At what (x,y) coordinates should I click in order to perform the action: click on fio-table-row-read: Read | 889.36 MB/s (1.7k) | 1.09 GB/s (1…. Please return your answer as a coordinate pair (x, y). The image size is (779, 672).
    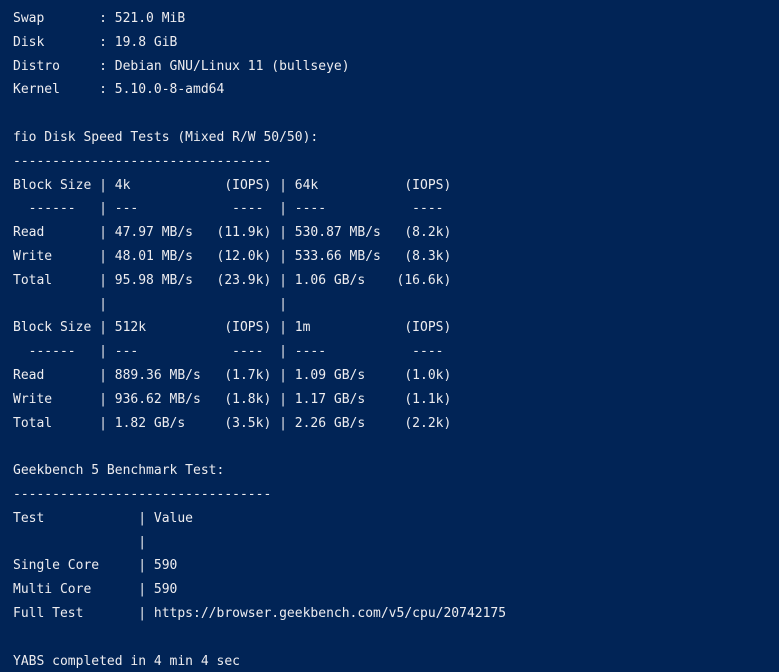
    Looking at the image, I should click on (232, 375).